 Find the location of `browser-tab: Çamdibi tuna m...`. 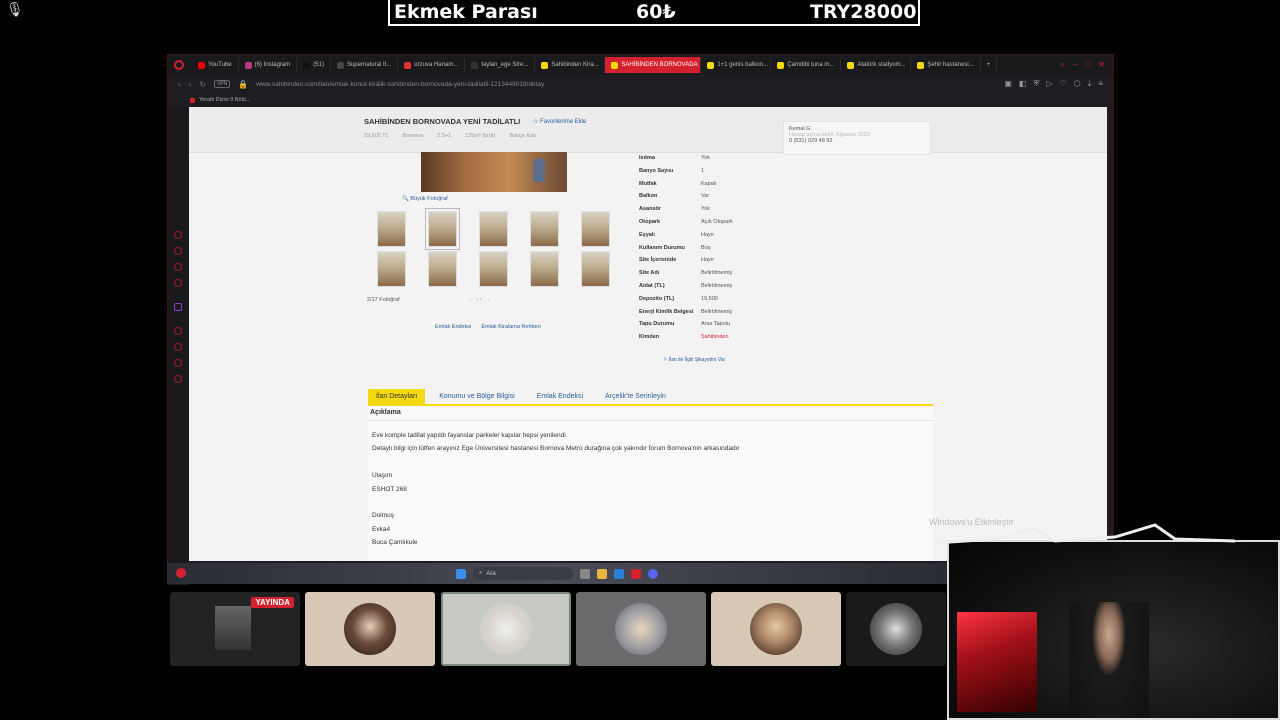

browser-tab: Çamdibi tuna m... is located at coordinates (806, 65).